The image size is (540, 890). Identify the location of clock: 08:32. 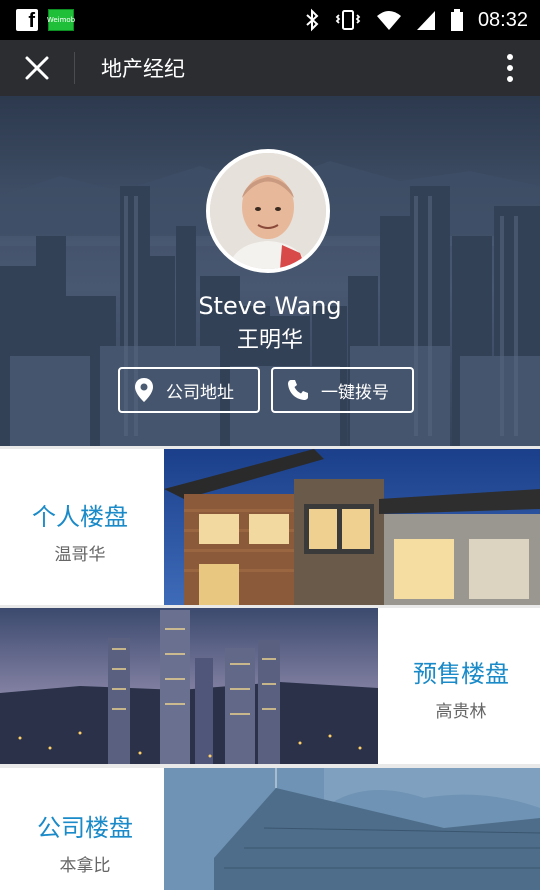
(502, 19).